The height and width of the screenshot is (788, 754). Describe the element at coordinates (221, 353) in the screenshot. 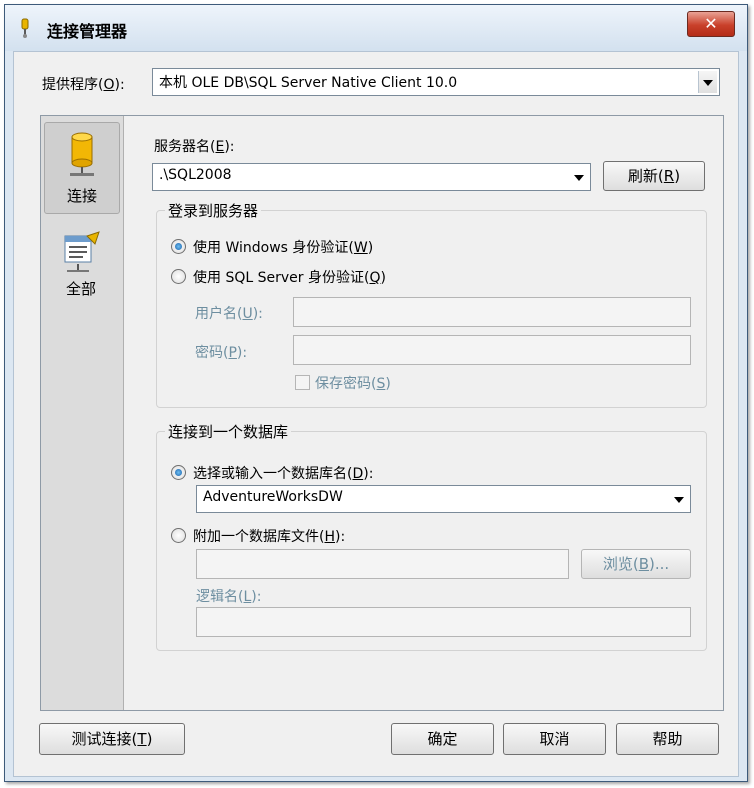

I see `password-label: 密码(P):` at that location.